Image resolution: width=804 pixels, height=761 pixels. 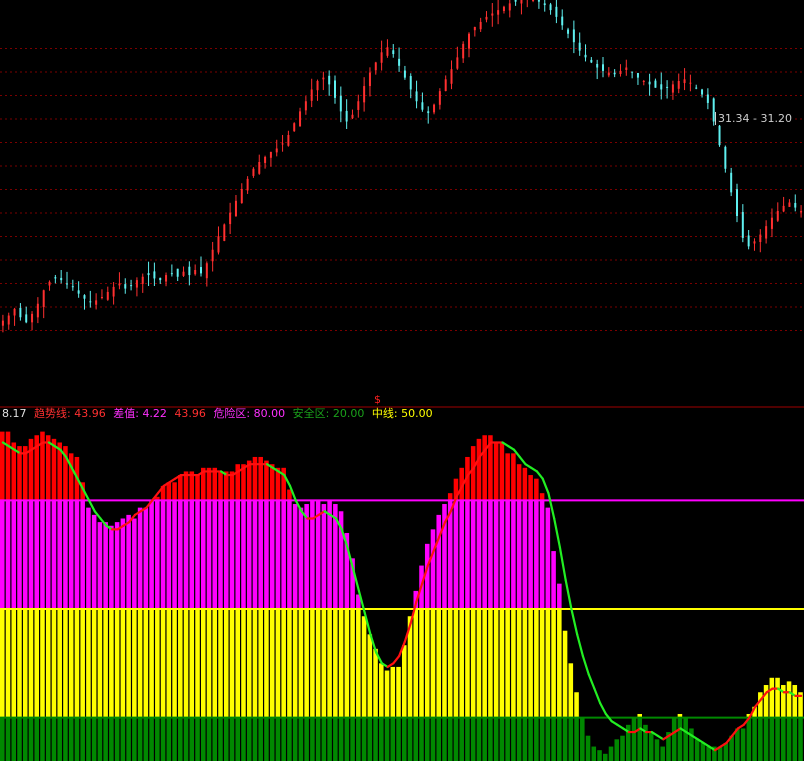 What do you see at coordinates (597, 696) in the screenshot?
I see `trend-line-segment` at bounding box center [597, 696].